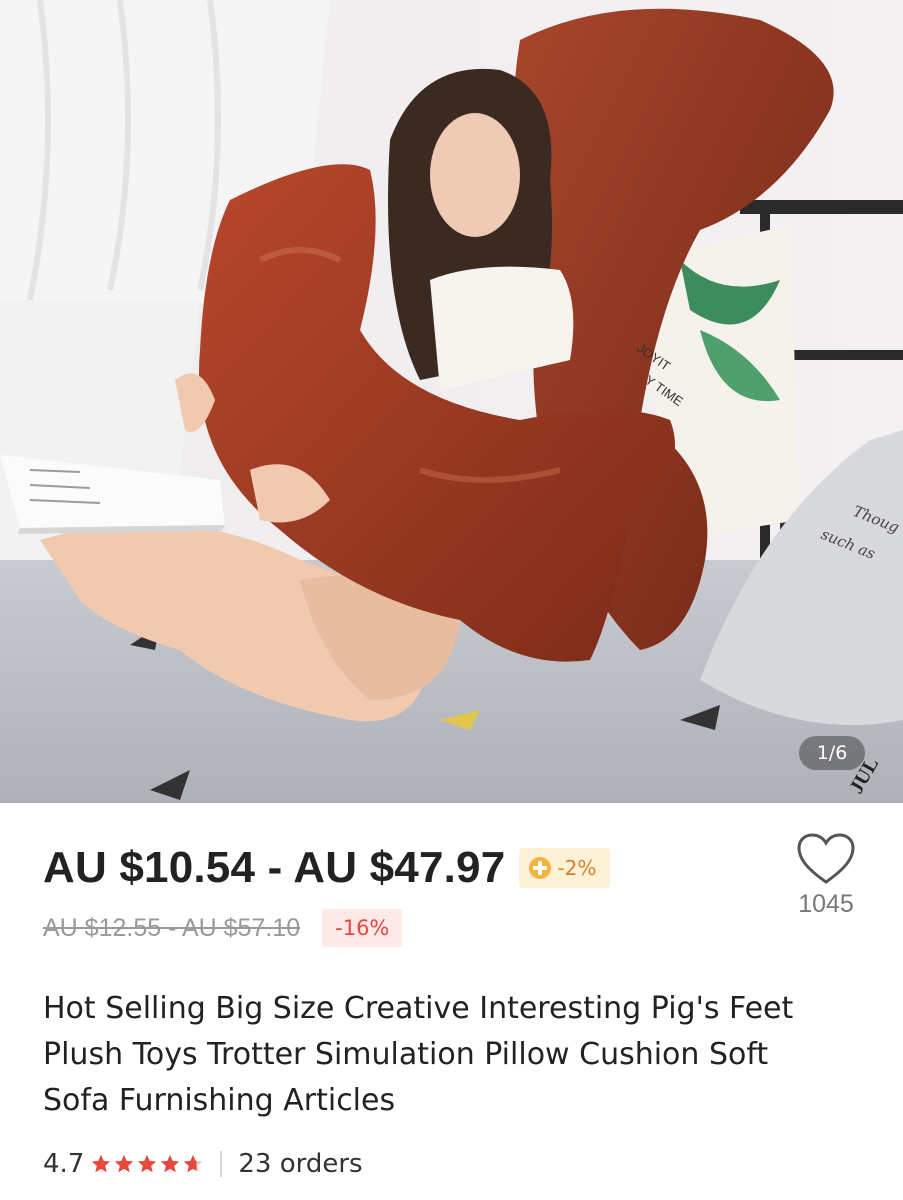 This screenshot has height=1200, width=903. I want to click on rating-row: 4.7 23 orders, so click(203, 1164).